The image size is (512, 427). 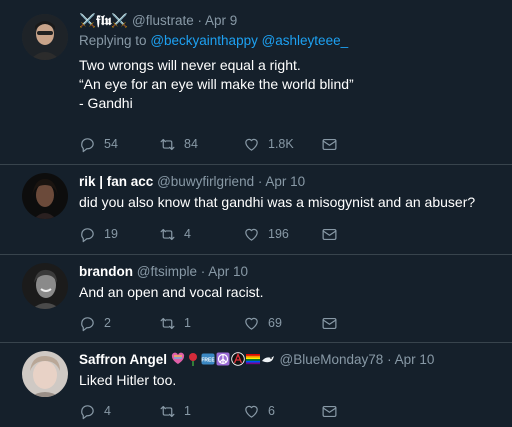 I want to click on user-handle: @BlueMonday78, so click(x=332, y=359).